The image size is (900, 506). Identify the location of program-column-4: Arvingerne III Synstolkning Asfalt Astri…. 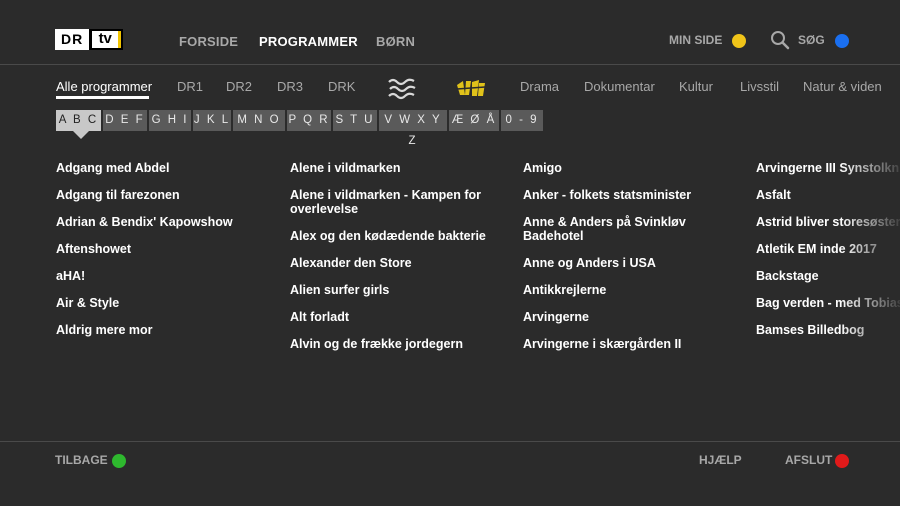
(828, 255).